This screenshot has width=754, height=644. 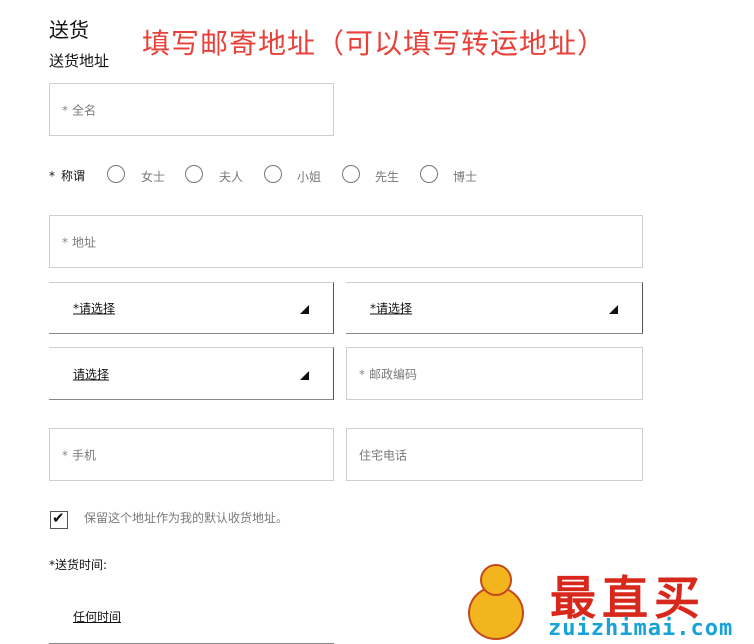 I want to click on mobile-field: * 手机, so click(x=191, y=454).